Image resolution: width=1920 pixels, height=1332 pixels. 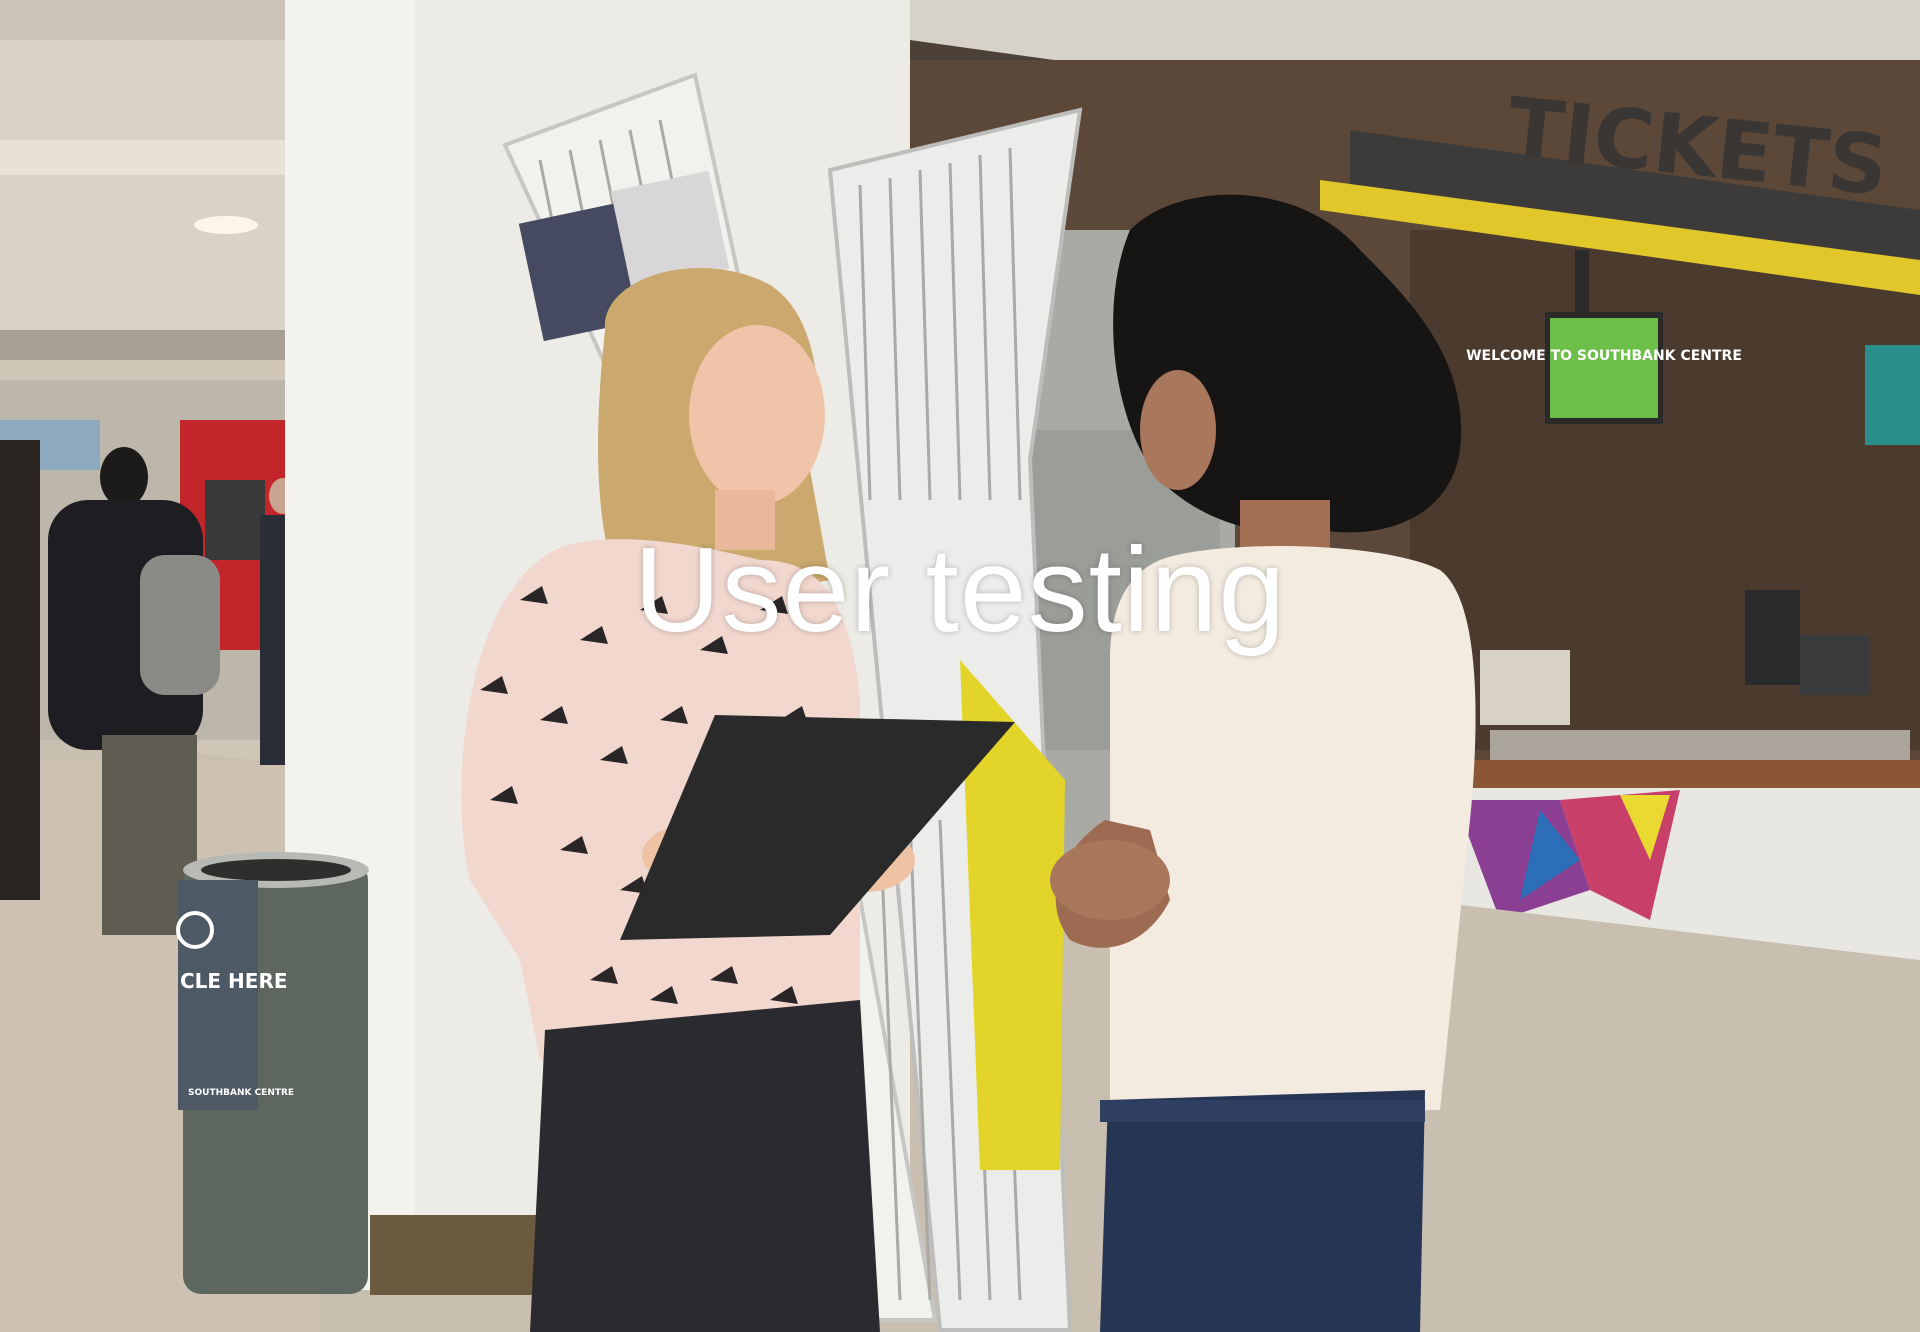 I want to click on welcome-screen, so click(x=1604, y=368).